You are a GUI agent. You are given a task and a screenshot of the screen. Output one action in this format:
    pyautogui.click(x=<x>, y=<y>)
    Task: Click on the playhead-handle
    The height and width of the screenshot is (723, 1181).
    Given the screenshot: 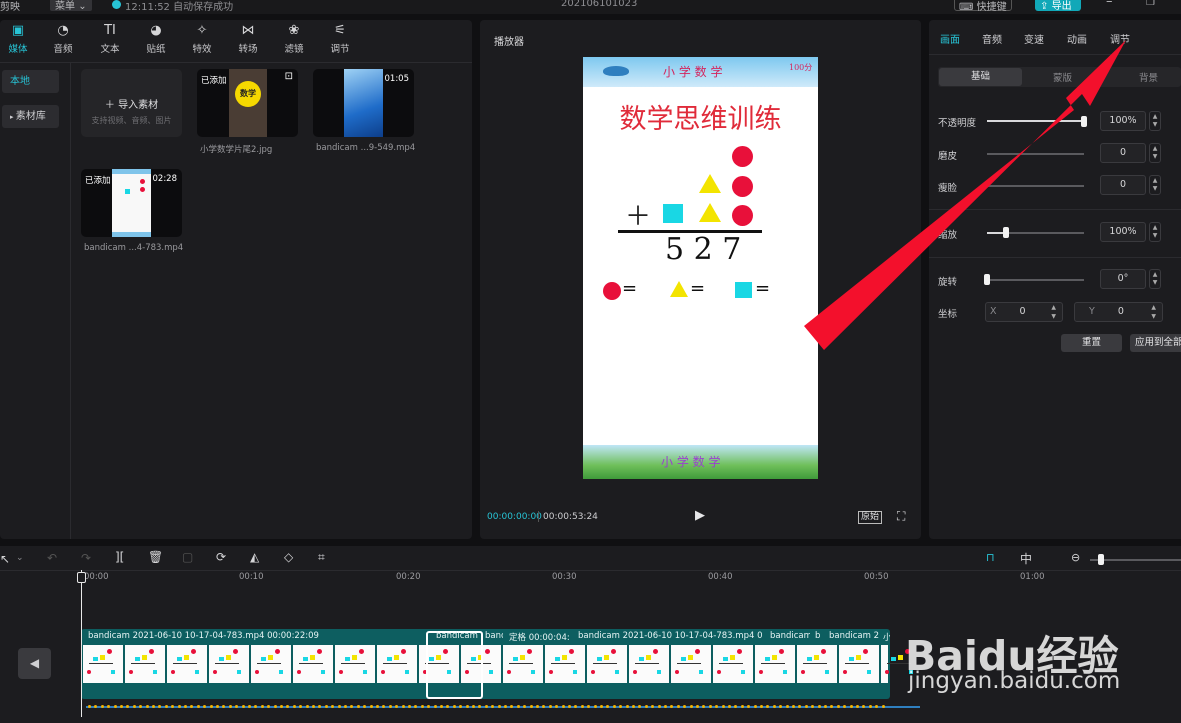 What is the action you would take?
    pyautogui.click(x=81, y=577)
    